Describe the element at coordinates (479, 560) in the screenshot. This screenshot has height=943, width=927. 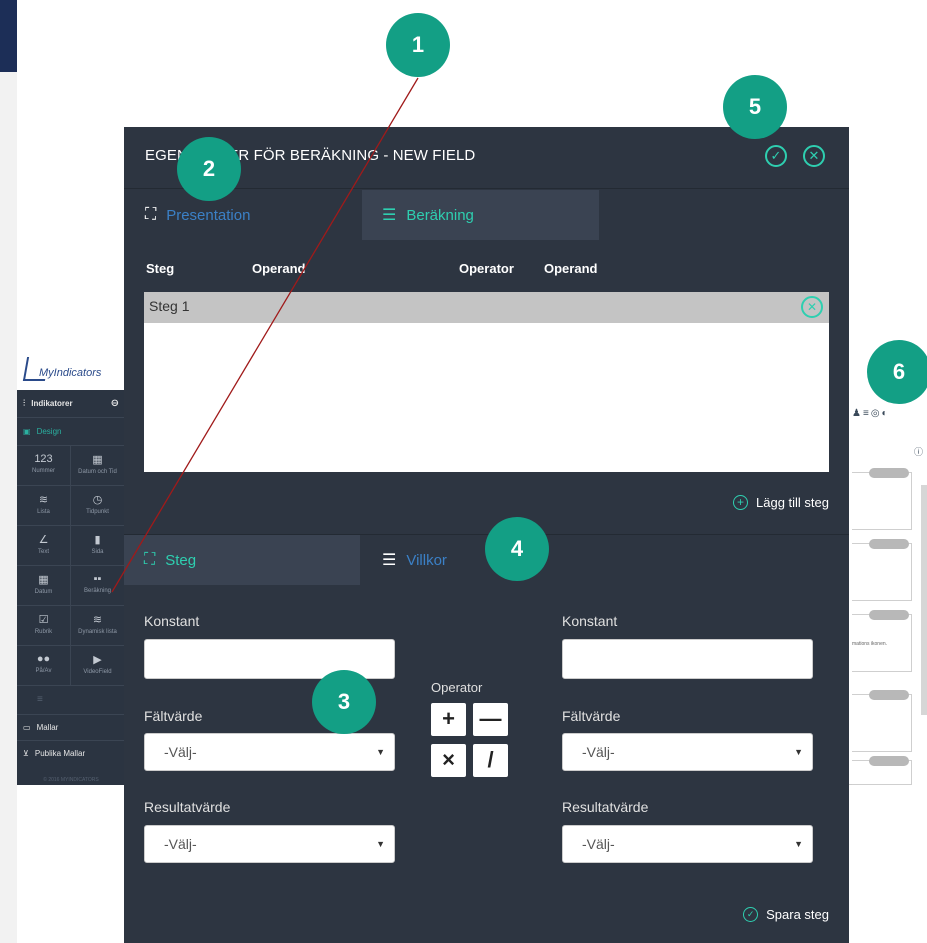
I see `tab-villkor: ☰ Villkor` at that location.